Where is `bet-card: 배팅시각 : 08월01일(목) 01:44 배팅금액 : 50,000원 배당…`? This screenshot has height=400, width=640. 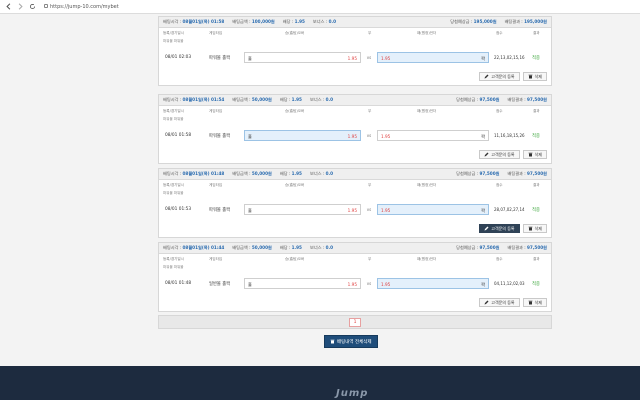
bet-card: 배팅시각 : 08월01일(목) 01:44 배팅금액 : 50,000원 배당… is located at coordinates (355, 277).